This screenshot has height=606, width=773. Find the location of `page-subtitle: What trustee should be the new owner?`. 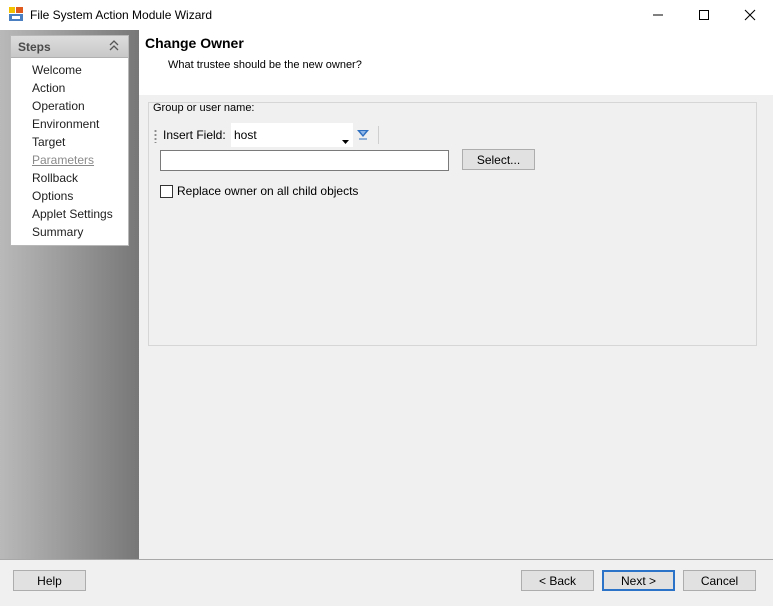

page-subtitle: What trustee should be the new owner? is located at coordinates (265, 65).